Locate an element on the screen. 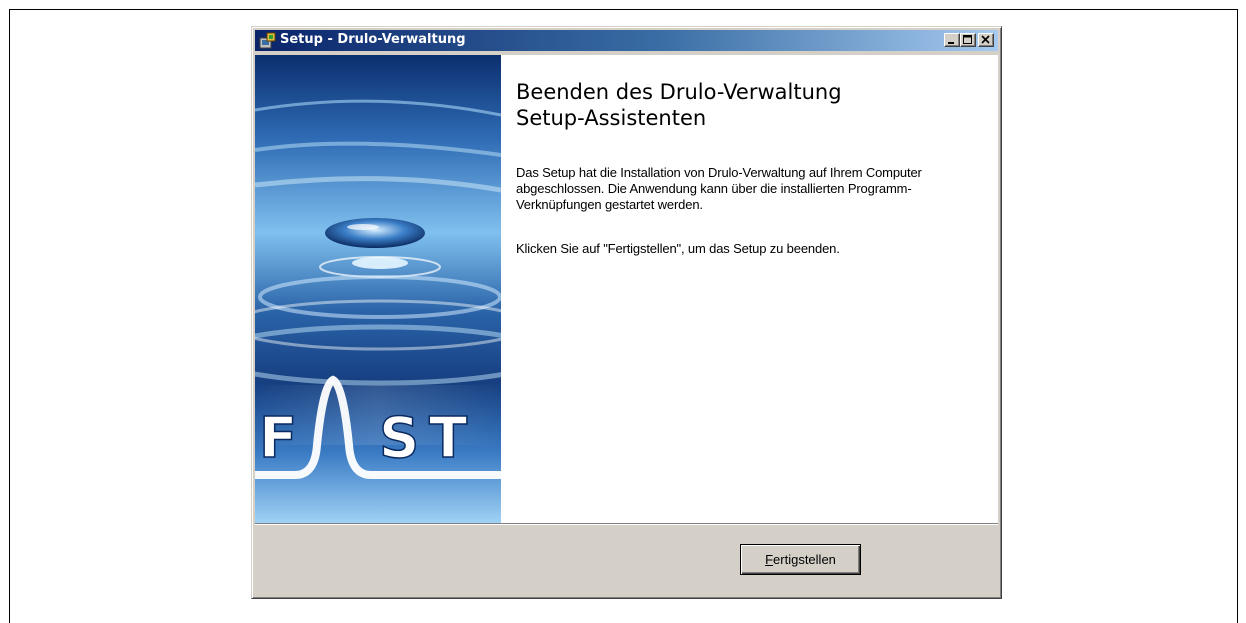 This screenshot has width=1246, height=623. maximize-button is located at coordinates (968, 40).